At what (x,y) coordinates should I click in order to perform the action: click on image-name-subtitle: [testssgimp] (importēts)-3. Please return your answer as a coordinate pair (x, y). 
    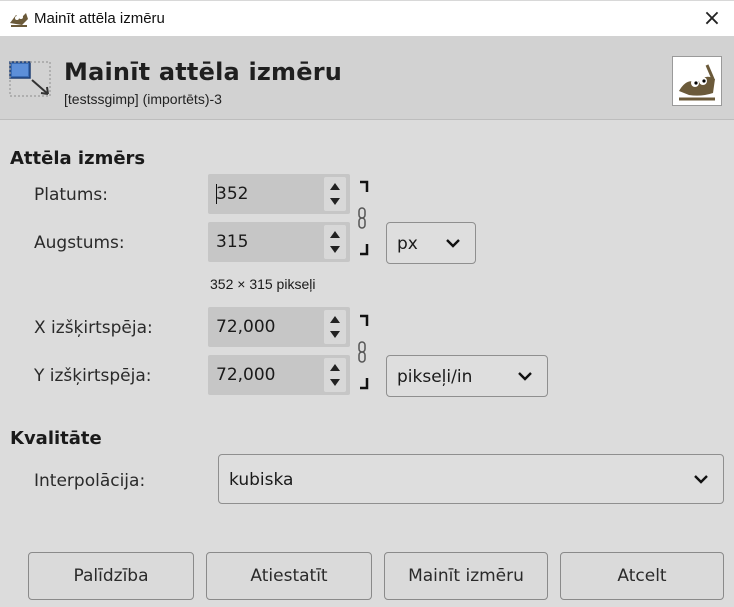
    Looking at the image, I should click on (143, 99).